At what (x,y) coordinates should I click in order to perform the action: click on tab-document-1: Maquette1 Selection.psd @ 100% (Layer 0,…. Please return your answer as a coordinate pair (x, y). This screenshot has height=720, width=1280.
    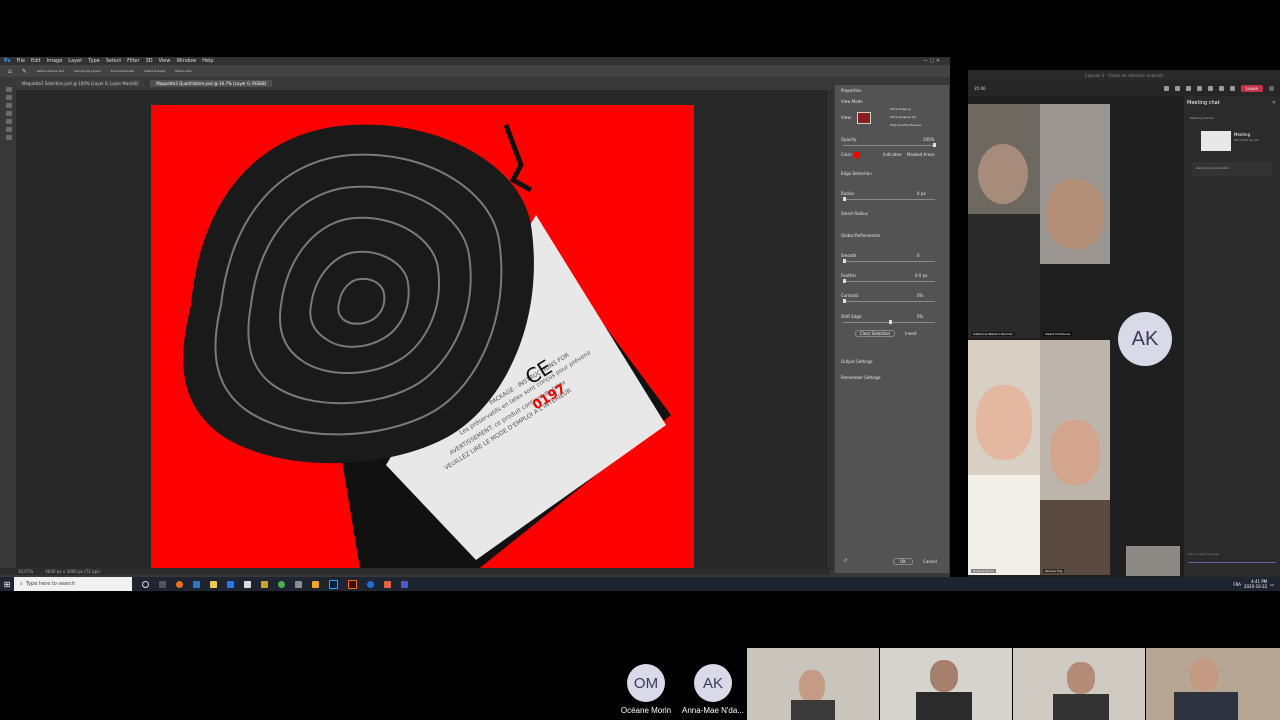
    Looking at the image, I should click on (80, 83).